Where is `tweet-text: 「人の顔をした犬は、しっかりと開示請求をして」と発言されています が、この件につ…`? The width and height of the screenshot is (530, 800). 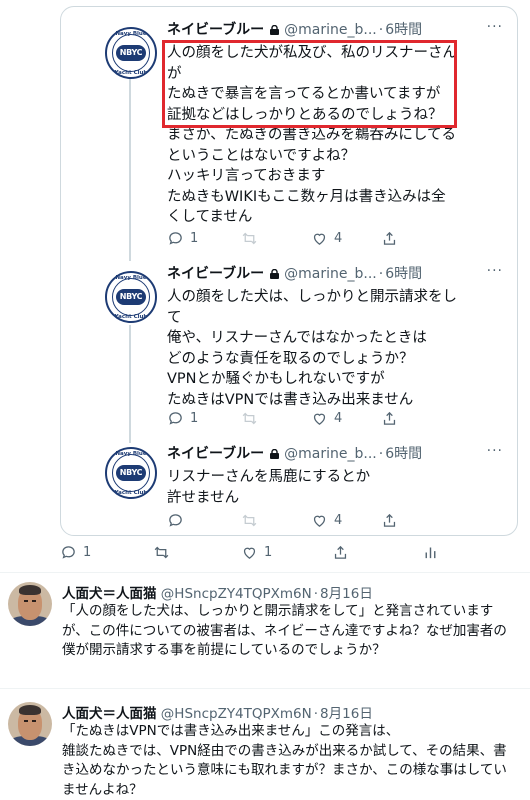
tweet-text: 「人の顔をした犬は、しっかりと開示請求をして」と発言されています が、この件につ… is located at coordinates (292, 631).